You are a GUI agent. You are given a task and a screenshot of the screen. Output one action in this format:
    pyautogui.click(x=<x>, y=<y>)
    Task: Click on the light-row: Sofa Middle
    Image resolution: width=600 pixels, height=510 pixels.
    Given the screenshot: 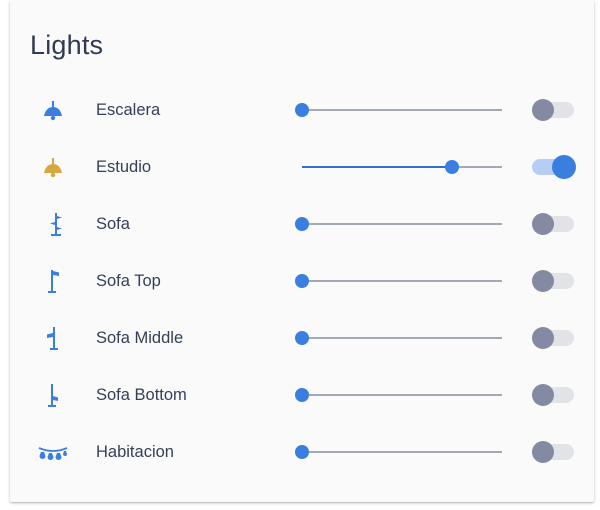 What is the action you would take?
    pyautogui.click(x=302, y=338)
    